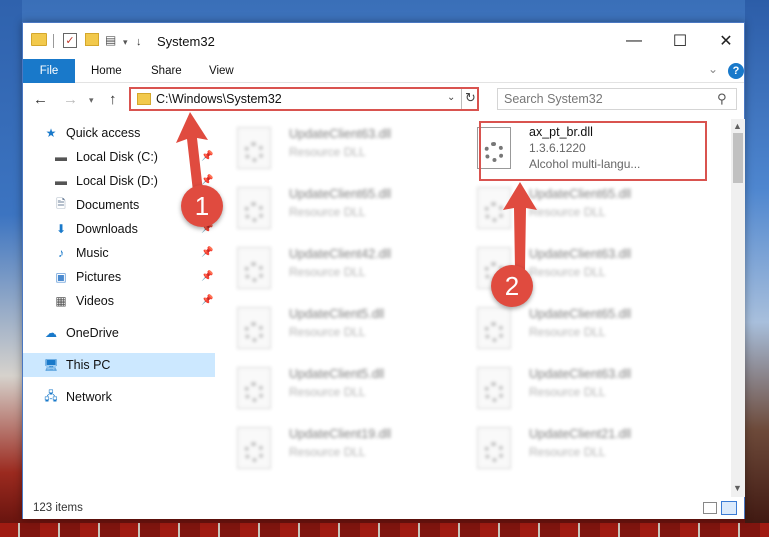 The height and width of the screenshot is (537, 769). Describe the element at coordinates (729, 508) in the screenshot. I see `tiles-view-icon` at that location.